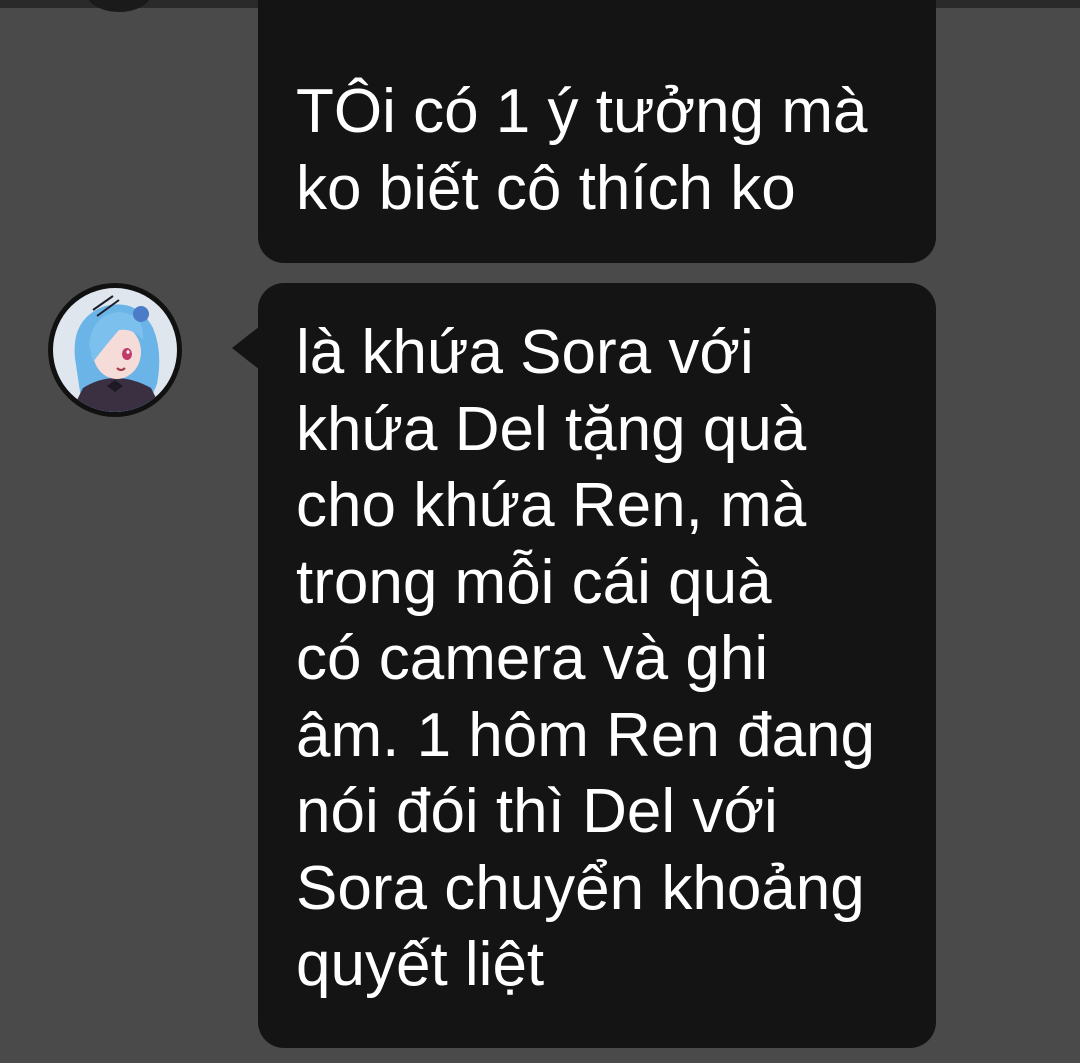 Image resolution: width=1080 pixels, height=1063 pixels. I want to click on previous-avatar-edge, so click(119, 6).